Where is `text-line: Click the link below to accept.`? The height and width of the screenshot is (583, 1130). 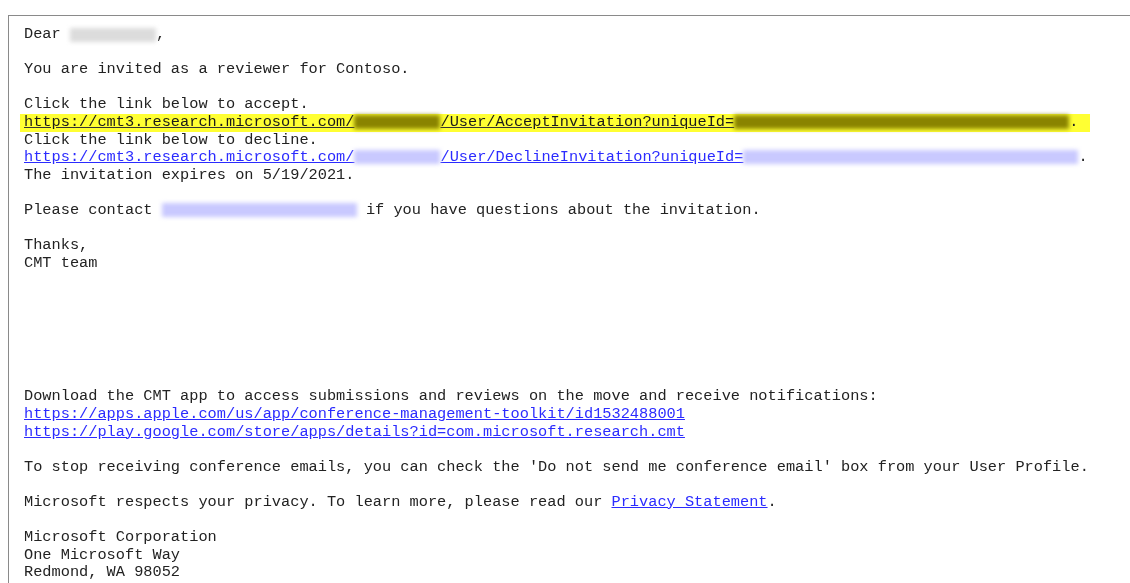
text-line: Click the link below to accept. is located at coordinates (166, 105).